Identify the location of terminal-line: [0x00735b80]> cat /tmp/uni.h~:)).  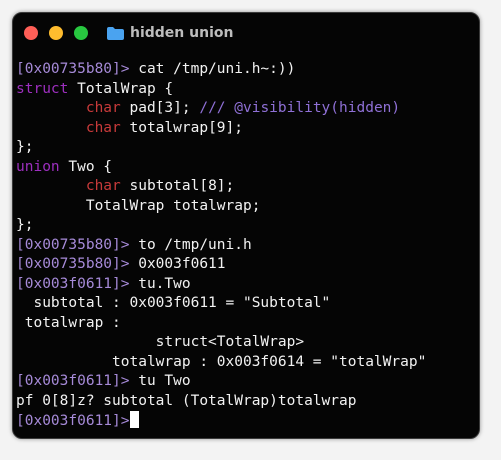
(247, 70).